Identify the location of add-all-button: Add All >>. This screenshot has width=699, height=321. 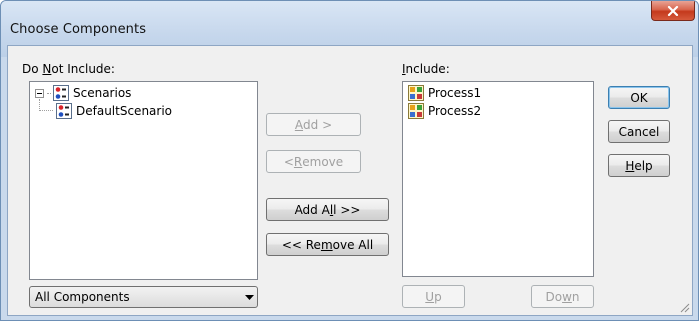
(327, 209).